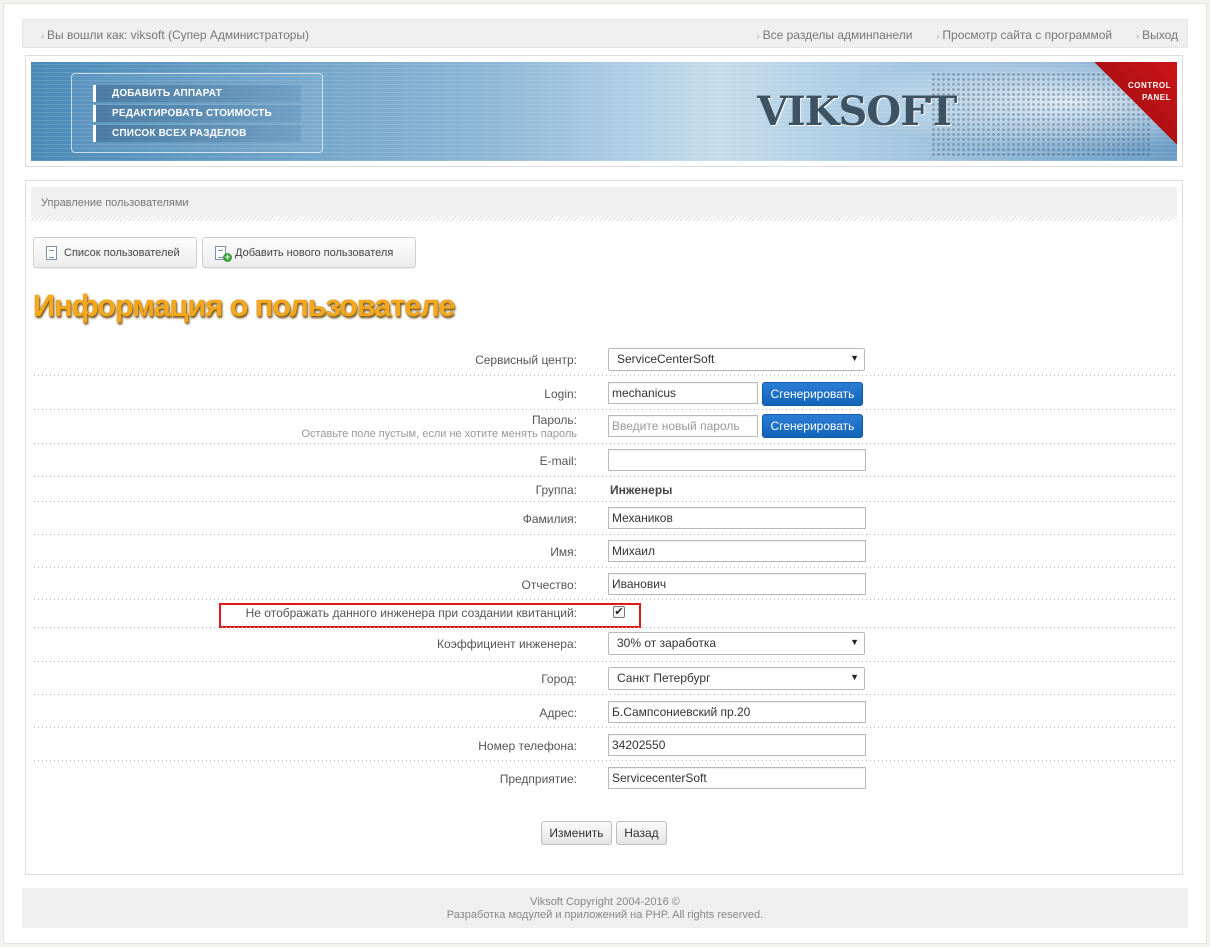  Describe the element at coordinates (1134, 105) in the screenshot. I see `control-panel-badge` at that location.